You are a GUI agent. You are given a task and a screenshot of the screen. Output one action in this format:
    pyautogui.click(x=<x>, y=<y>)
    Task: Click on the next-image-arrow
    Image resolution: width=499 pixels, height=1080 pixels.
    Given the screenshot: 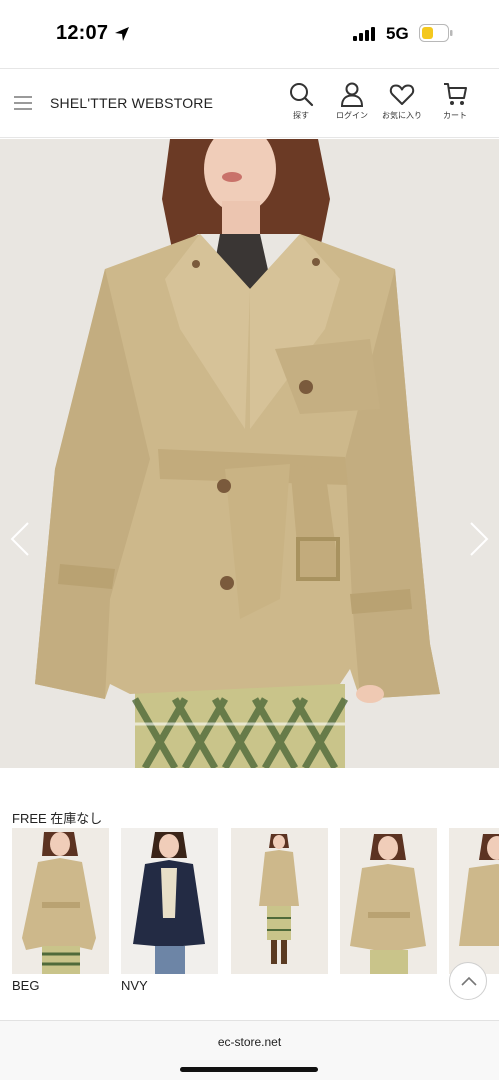 What is the action you would take?
    pyautogui.click(x=479, y=539)
    